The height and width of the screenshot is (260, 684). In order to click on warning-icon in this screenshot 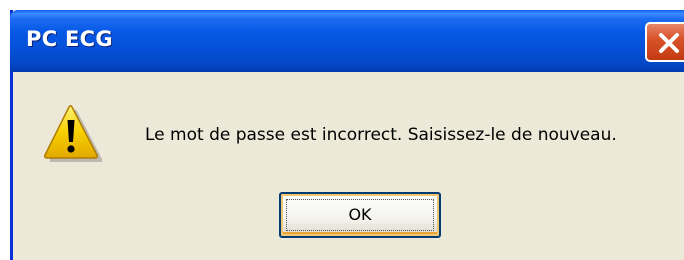, I will do `click(73, 133)`.